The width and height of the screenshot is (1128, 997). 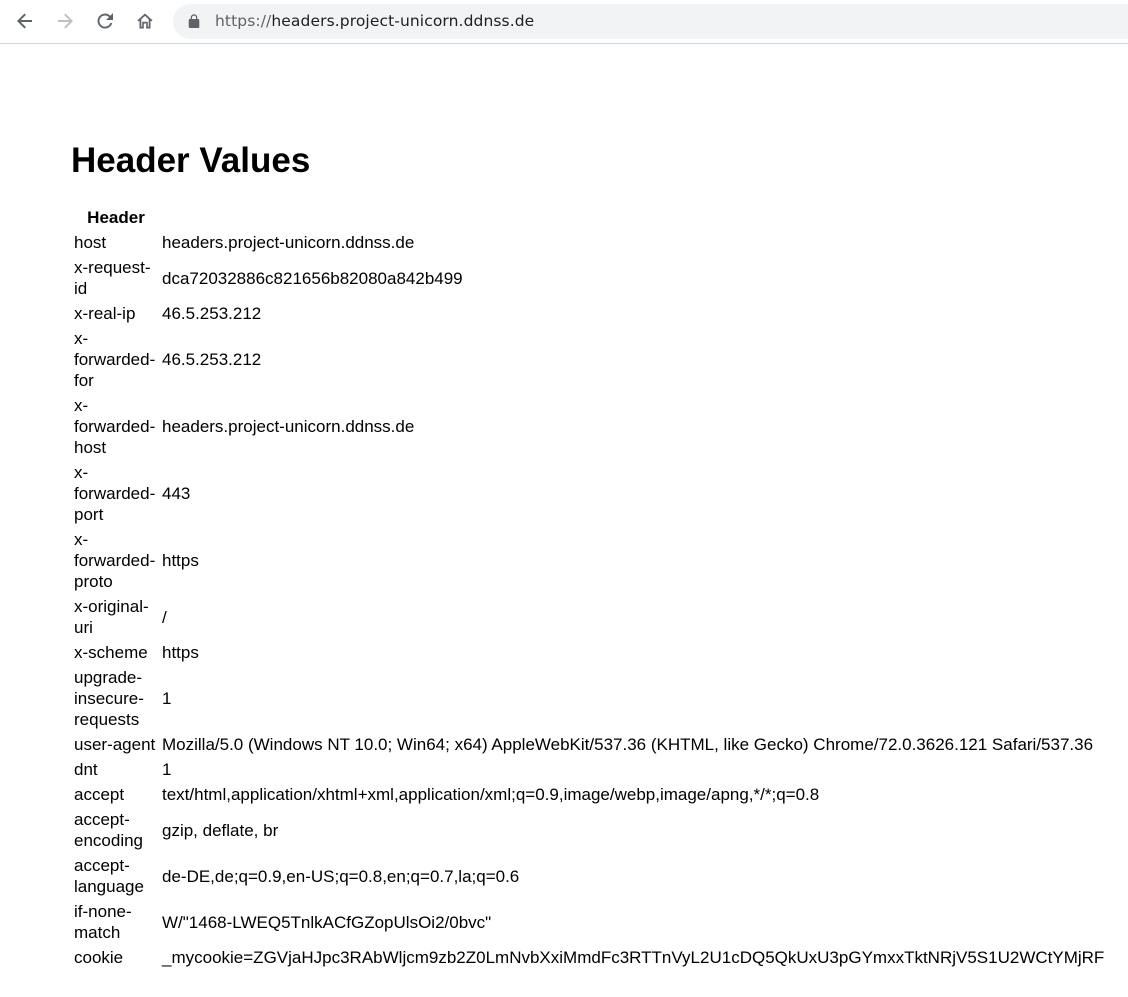 I want to click on header-name-cell: accept, so click(x=99, y=794).